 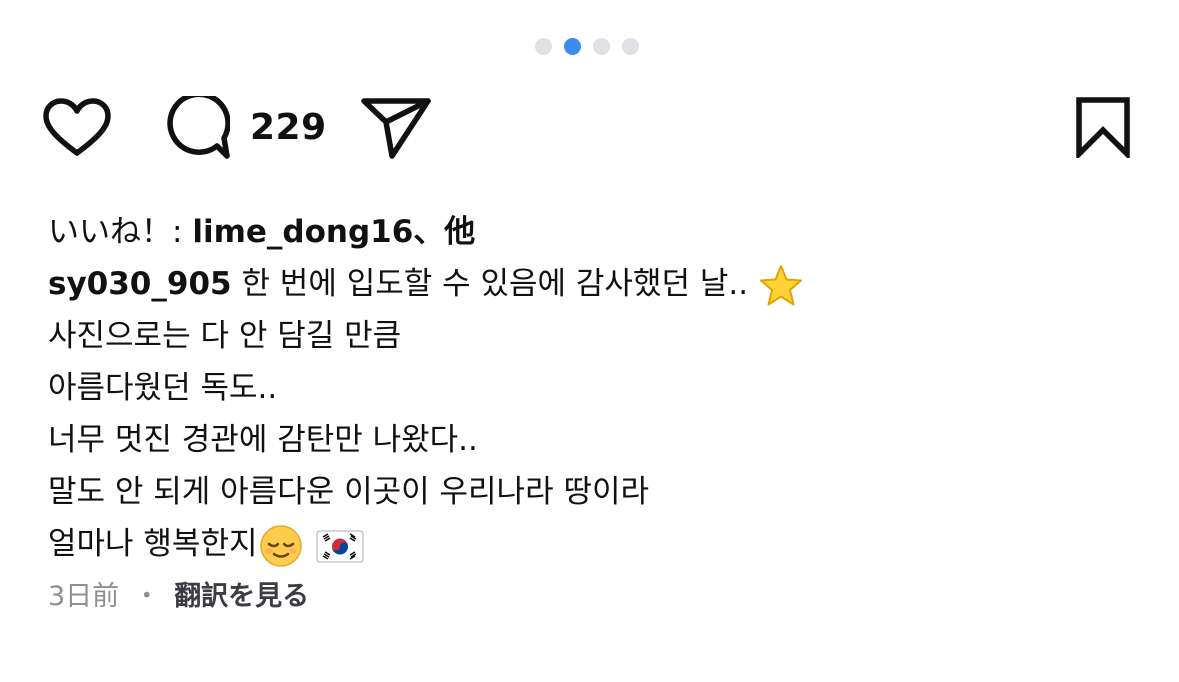 I want to click on caption-line: sy030_905 한 번에 입도할 수 있음에 감사했던 날.., so click(x=598, y=284).